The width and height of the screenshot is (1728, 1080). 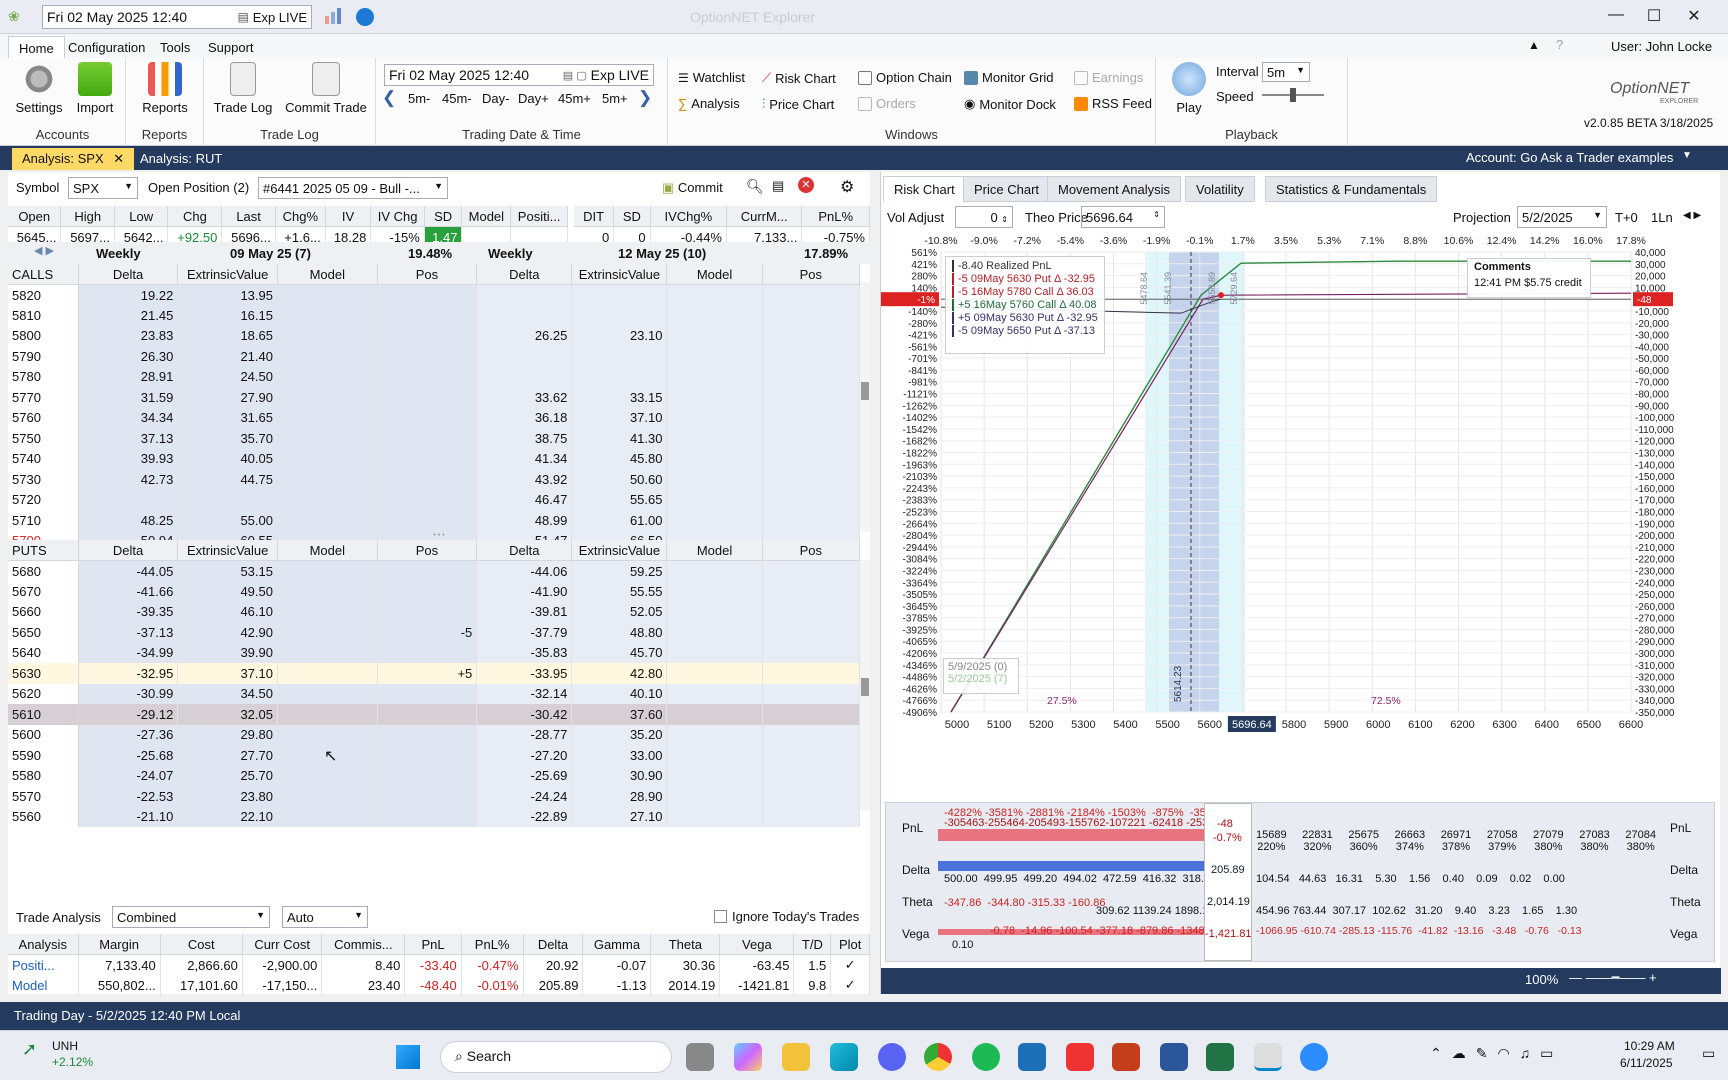 I want to click on tab-movement-analysis: Movement Analysis, so click(x=1114, y=189).